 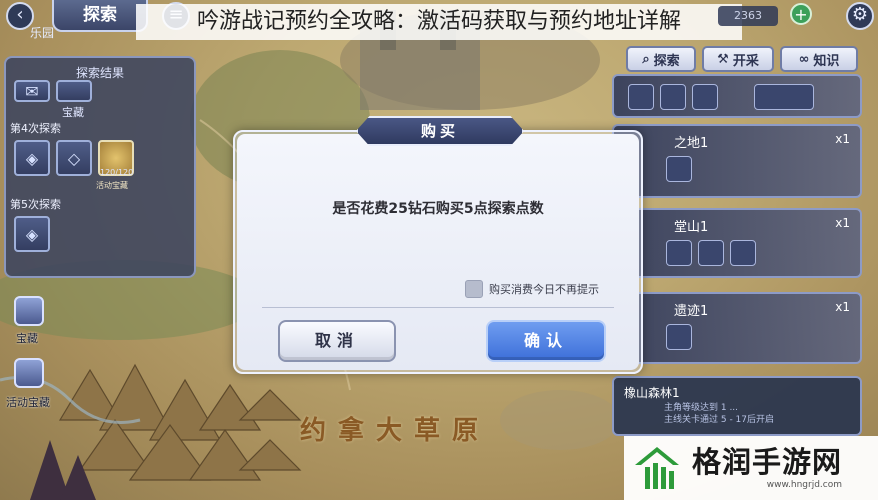 I want to click on arrow-left-icon: ‹, so click(x=20, y=14).